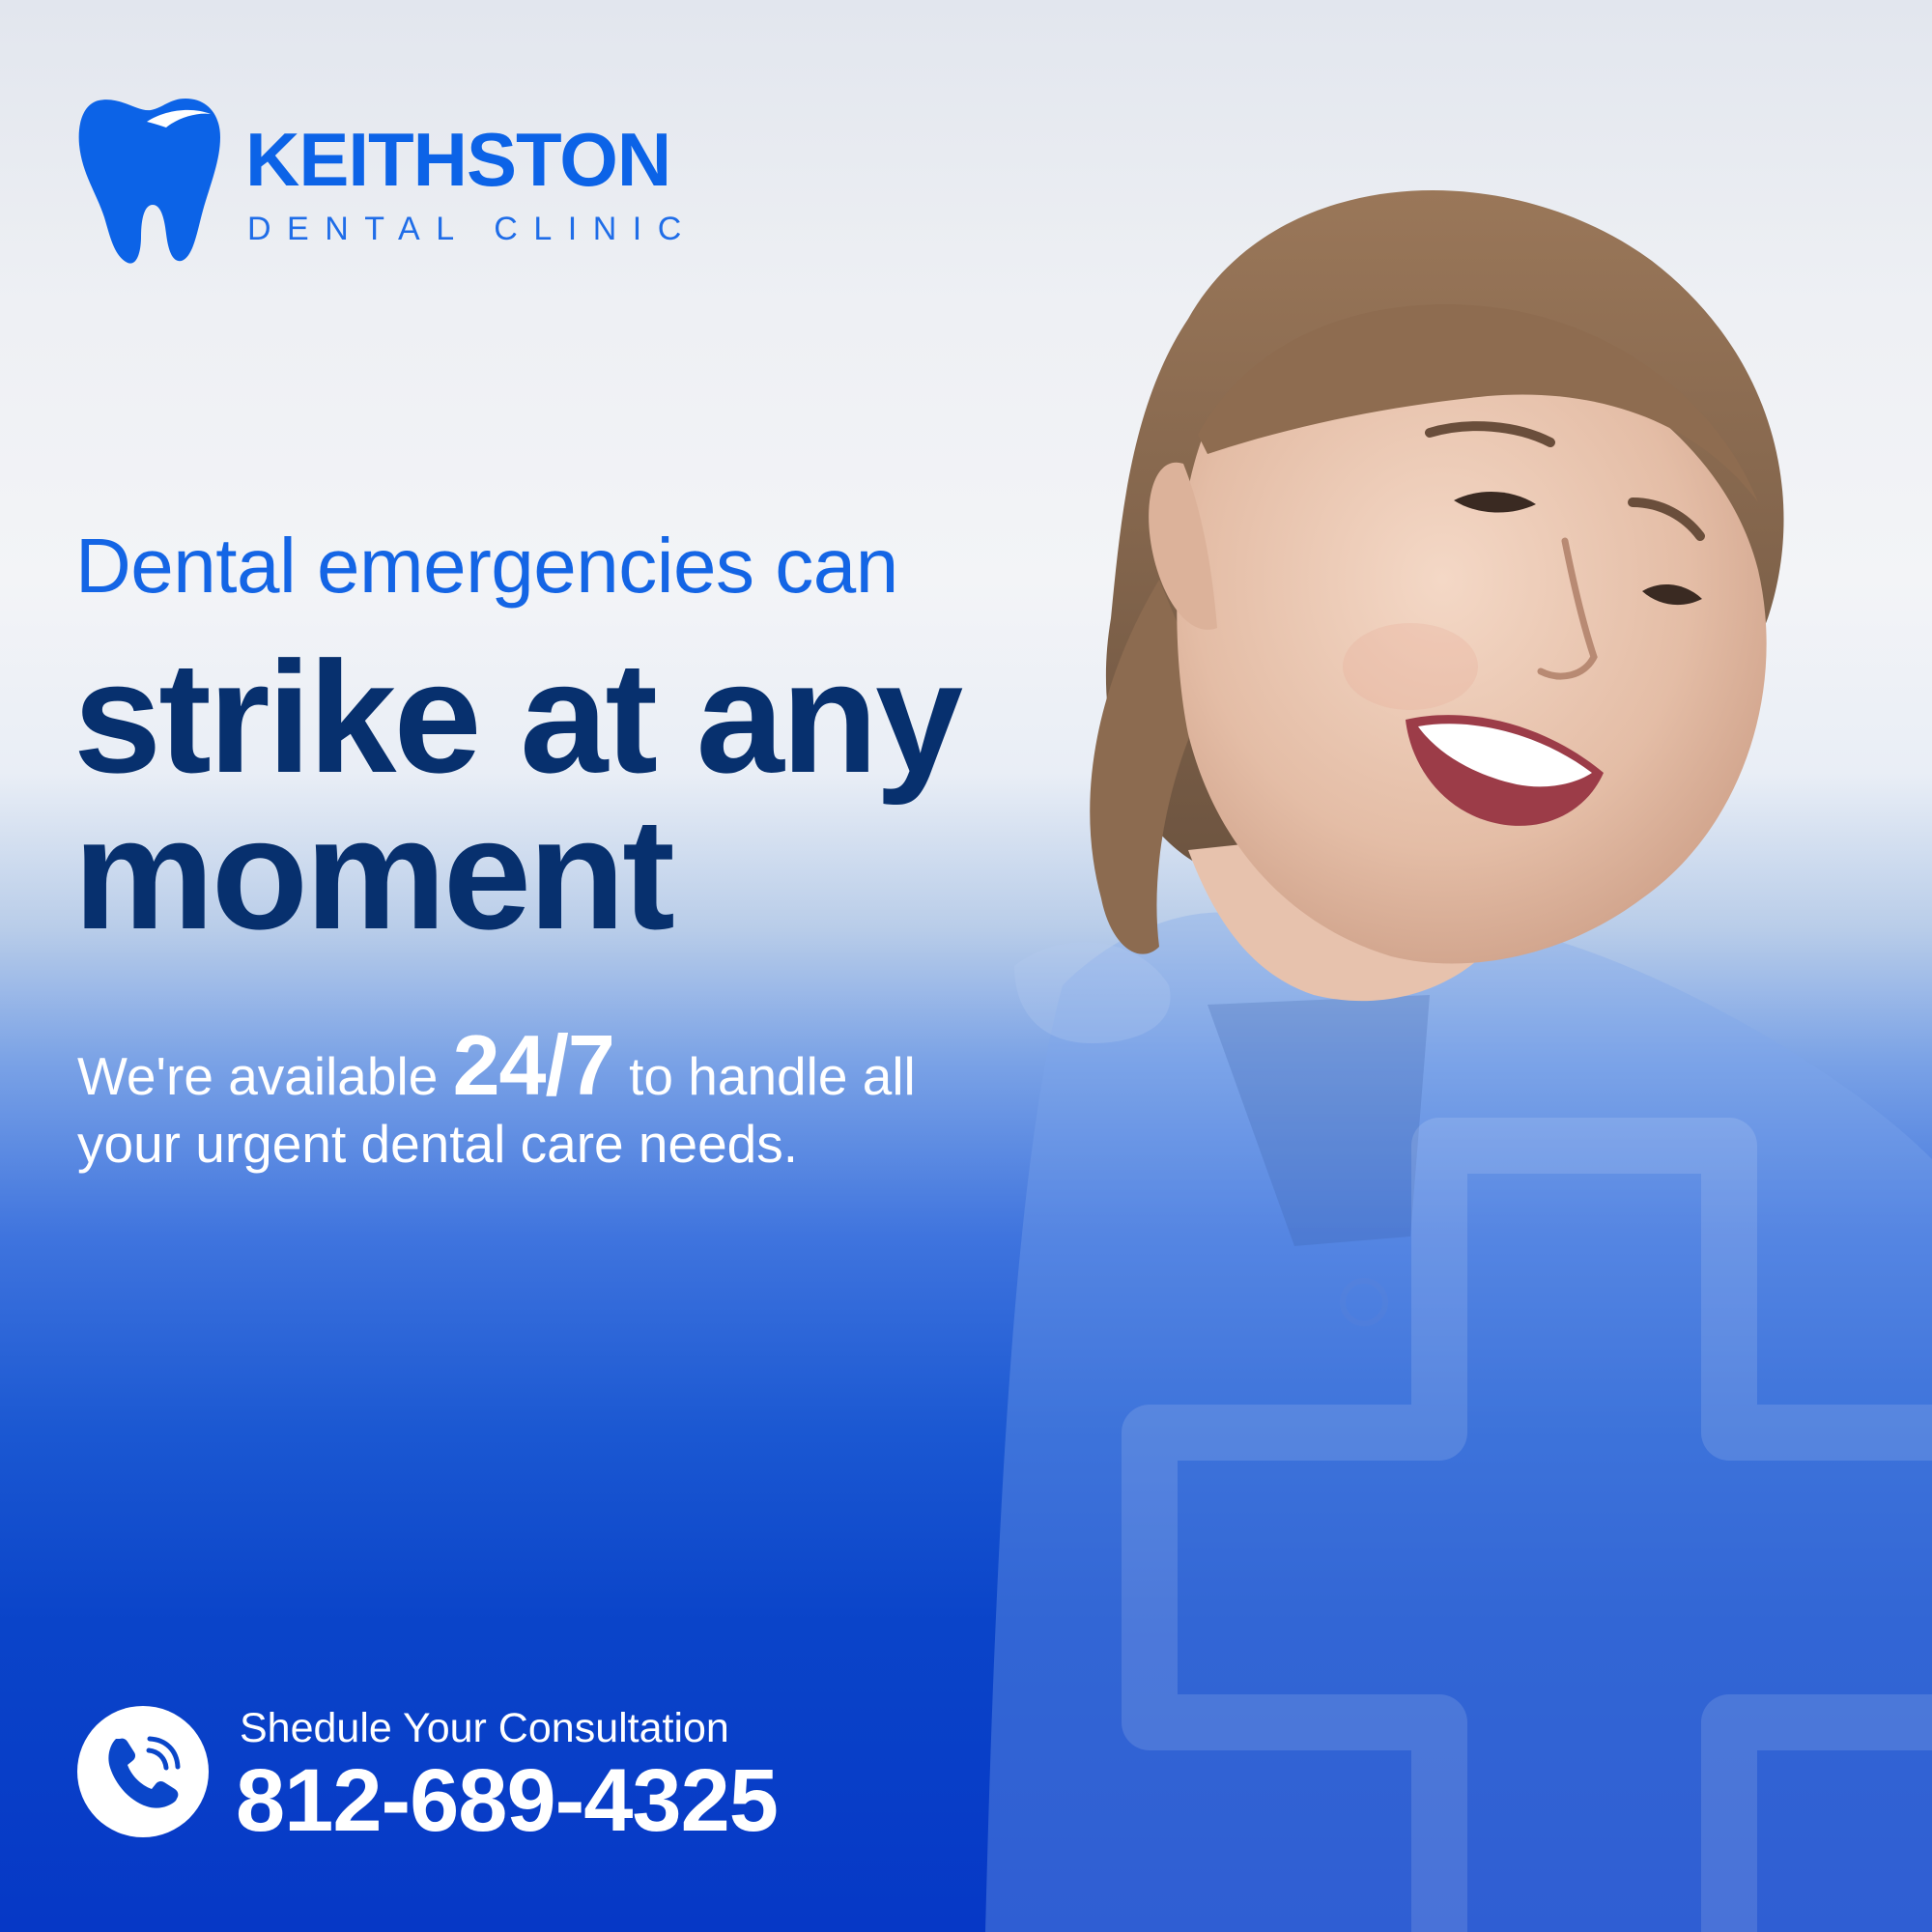  I want to click on headline-lead: Dental emergencies can, so click(486, 566).